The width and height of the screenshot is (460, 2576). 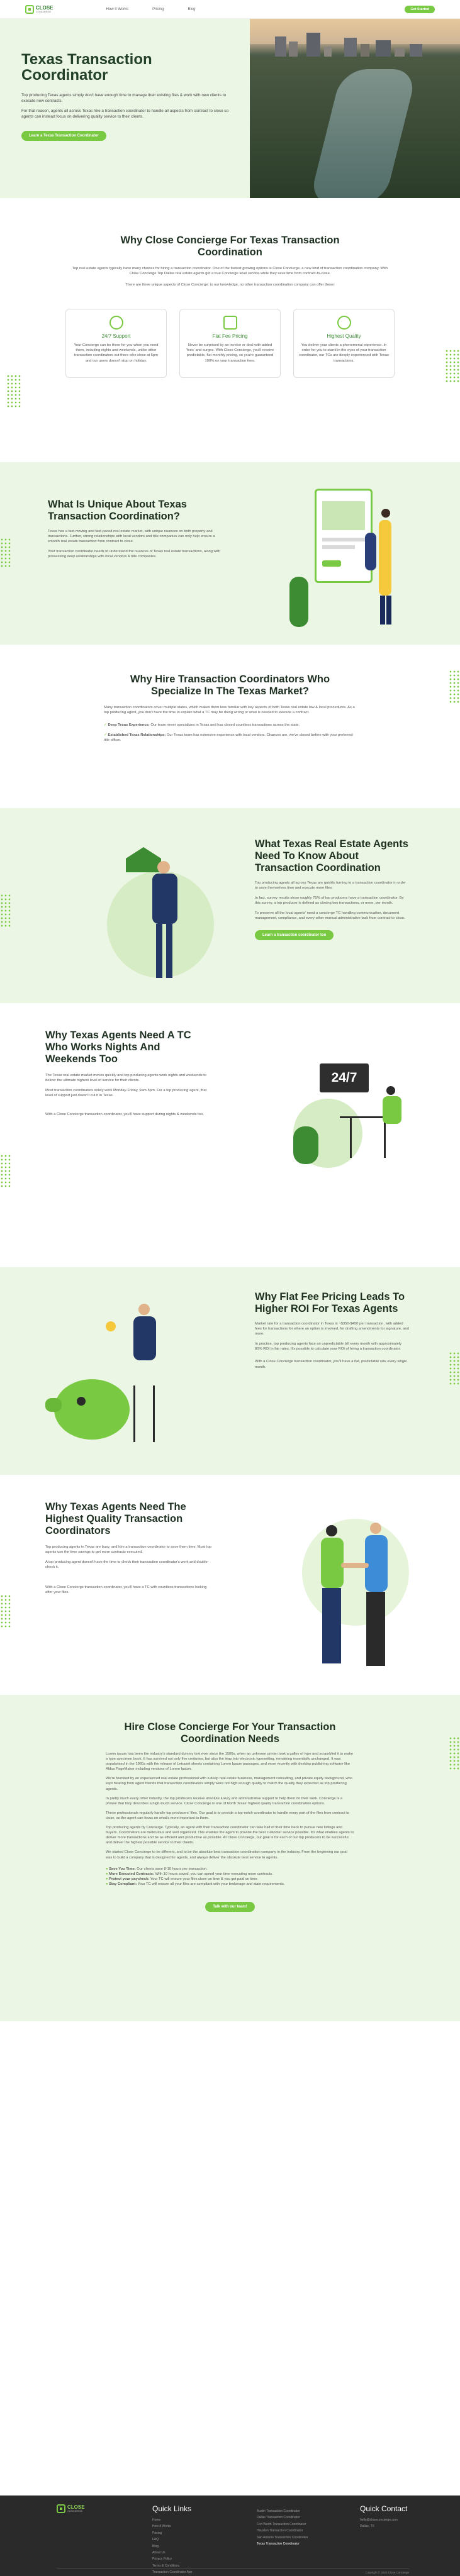 I want to click on footer-link: About Us, so click(x=172, y=2553).